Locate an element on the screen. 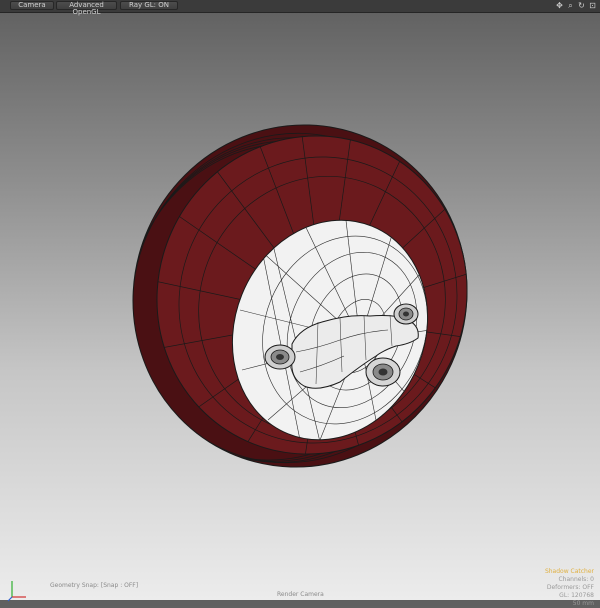 The height and width of the screenshot is (608, 600). rotate-icon: ↻ is located at coordinates (581, 5).